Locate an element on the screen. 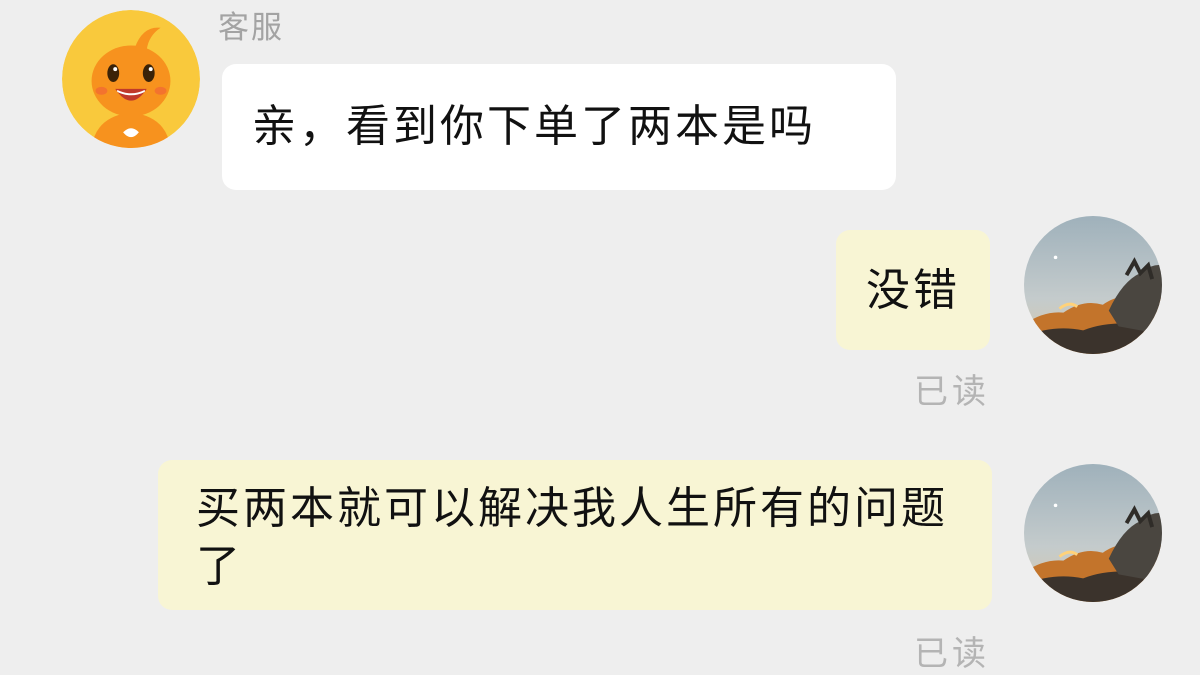 The image size is (1200, 675). agent-name: 客服 is located at coordinates (251, 28).